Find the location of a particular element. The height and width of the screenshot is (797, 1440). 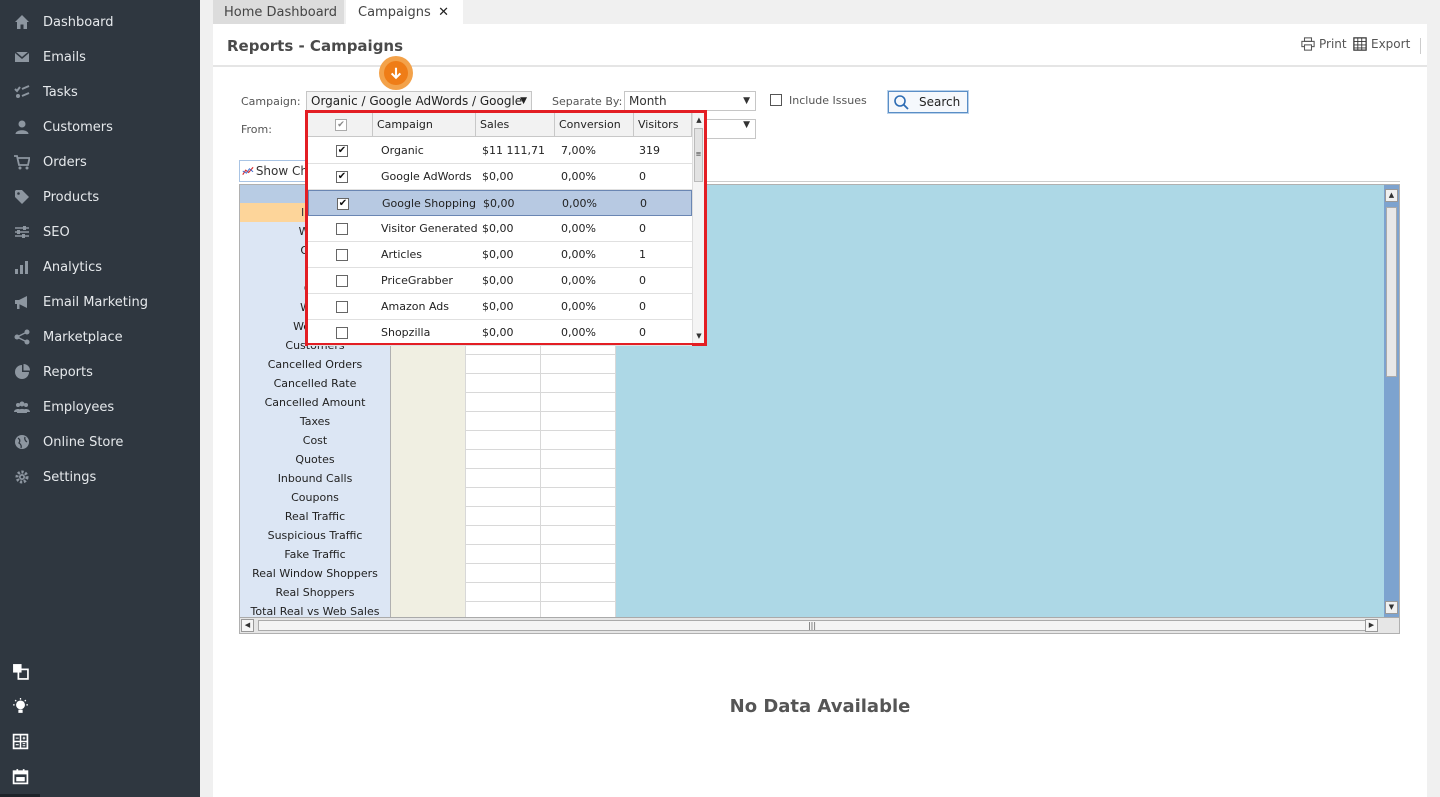

column-header-sales: Sales is located at coordinates (515, 125).